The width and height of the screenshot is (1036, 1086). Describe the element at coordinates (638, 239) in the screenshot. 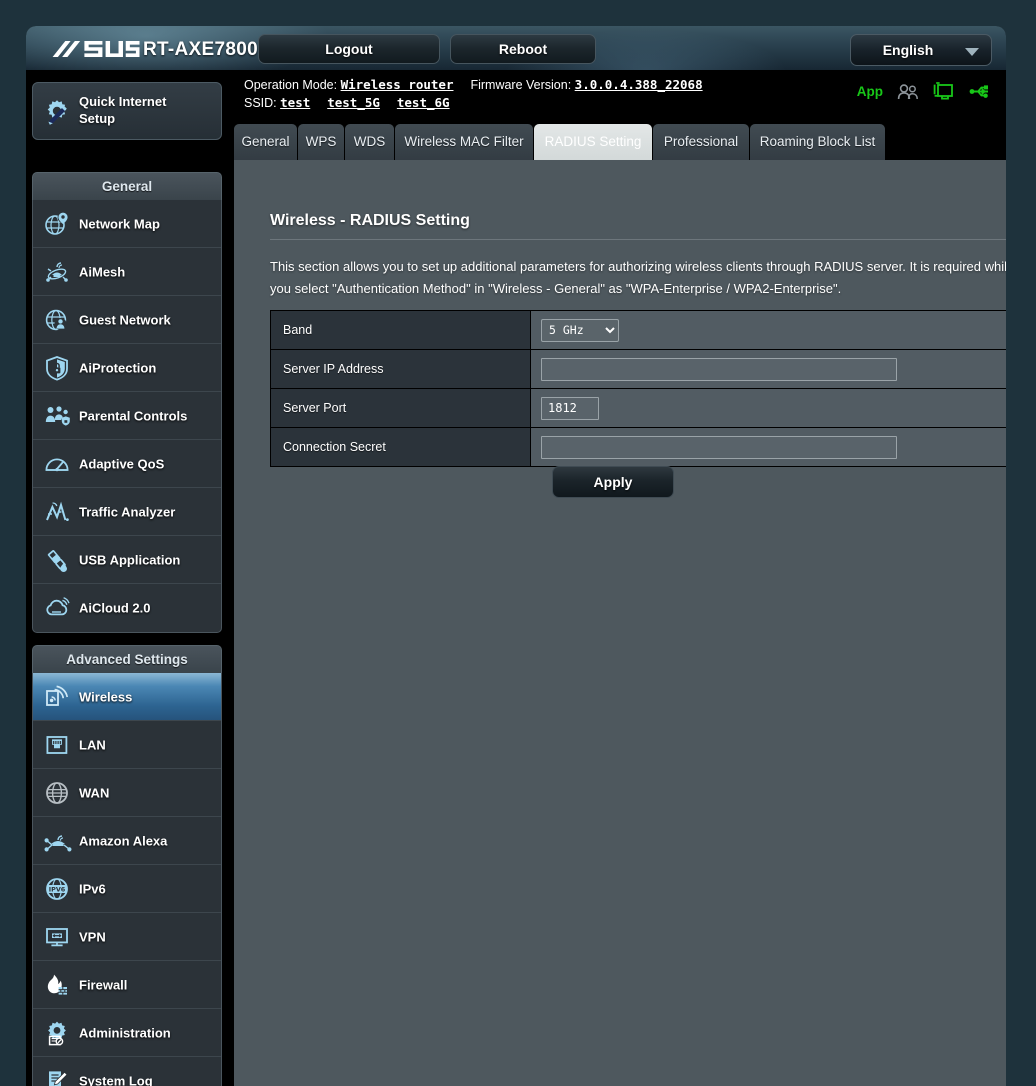

I see `title-divider` at that location.